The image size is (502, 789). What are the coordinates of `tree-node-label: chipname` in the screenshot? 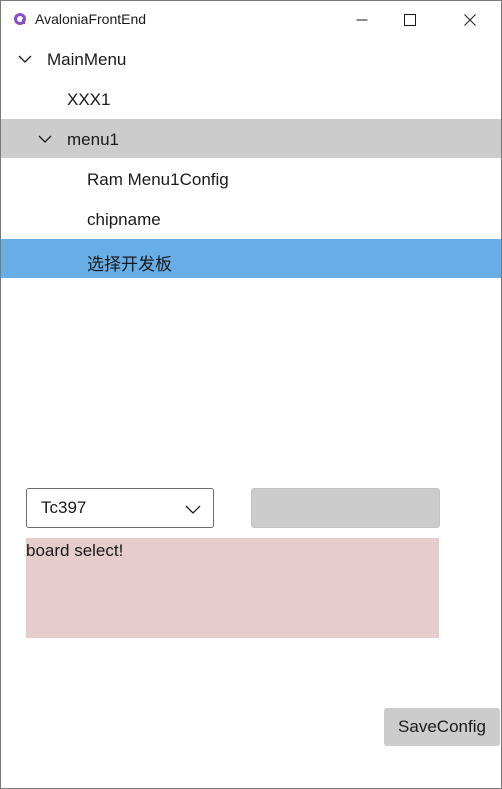 It's located at (124, 219).